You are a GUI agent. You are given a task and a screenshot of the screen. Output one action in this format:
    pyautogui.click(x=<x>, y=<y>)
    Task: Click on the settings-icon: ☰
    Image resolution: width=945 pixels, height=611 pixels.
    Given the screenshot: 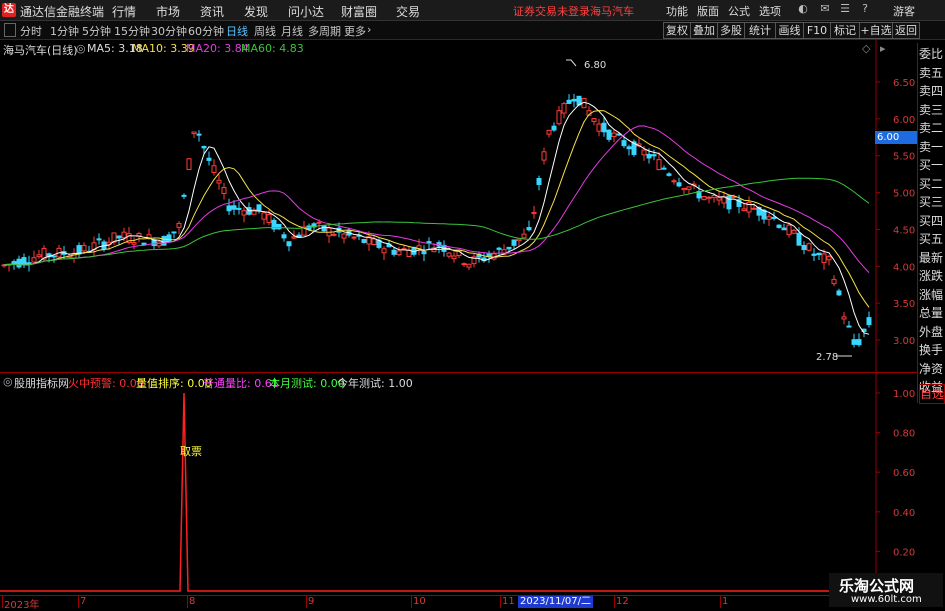 What is the action you would take?
    pyautogui.click(x=845, y=9)
    